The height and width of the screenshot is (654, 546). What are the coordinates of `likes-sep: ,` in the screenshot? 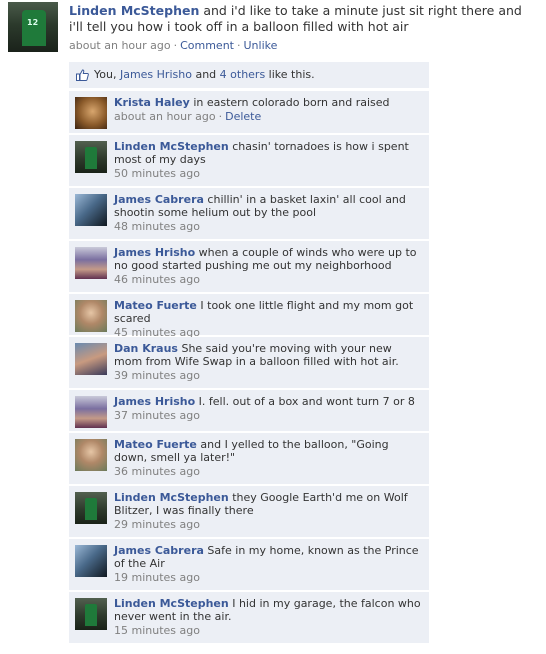 It's located at (116, 74).